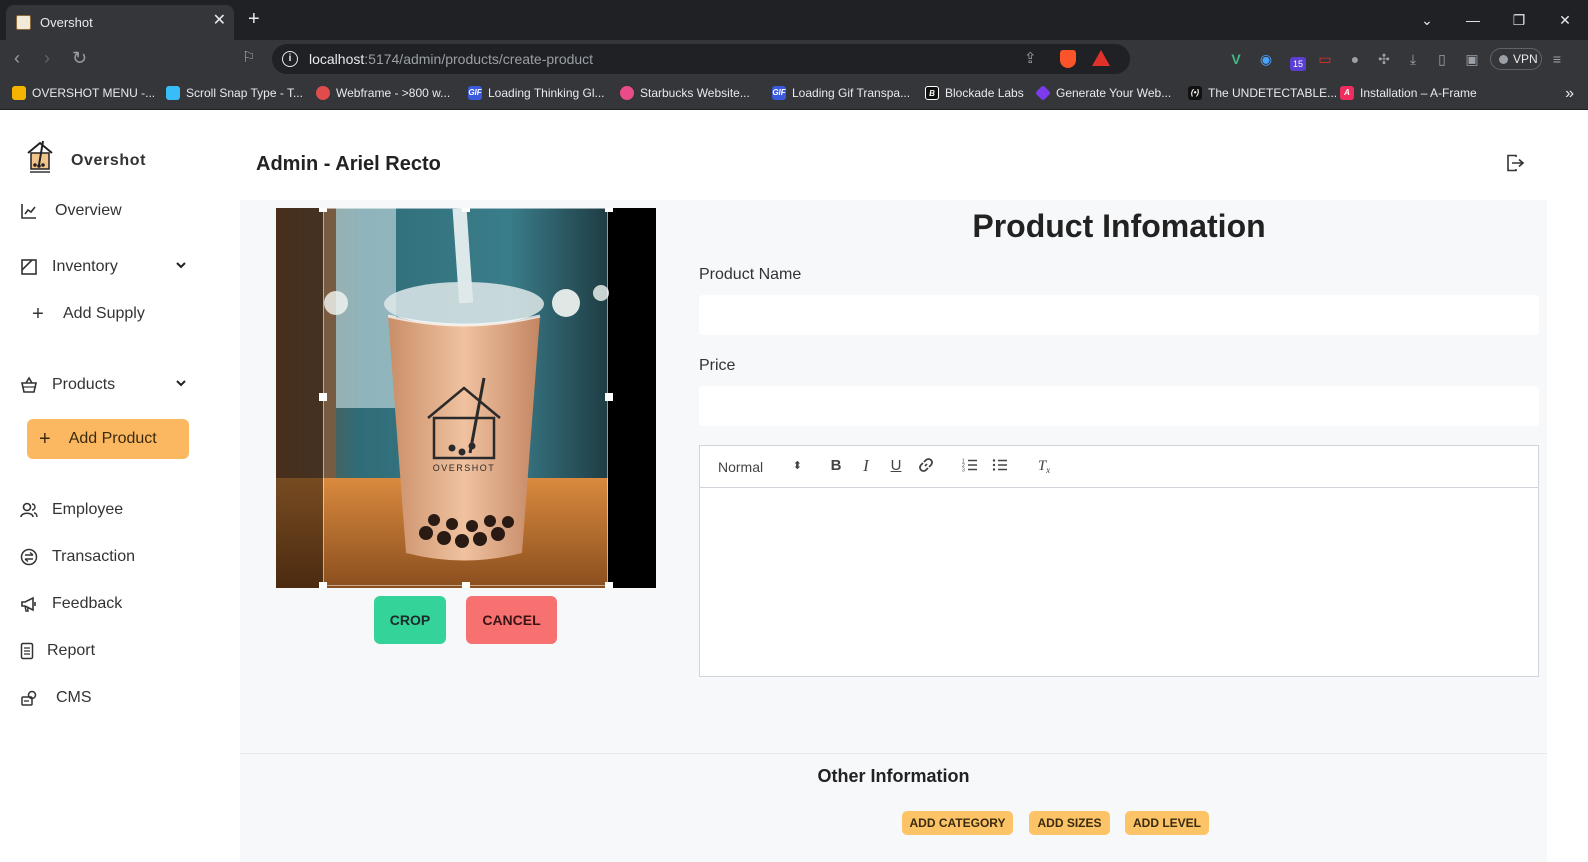  What do you see at coordinates (29, 698) in the screenshot?
I see `cms-icon` at bounding box center [29, 698].